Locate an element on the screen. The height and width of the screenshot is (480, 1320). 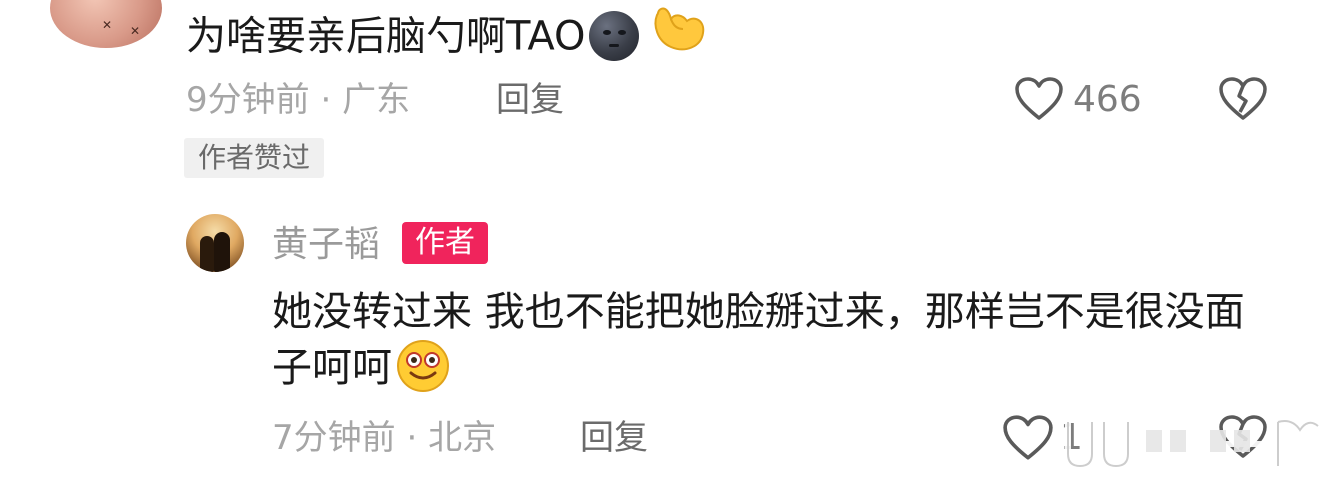
reply-time: 7分钟前 is located at coordinates (334, 438).